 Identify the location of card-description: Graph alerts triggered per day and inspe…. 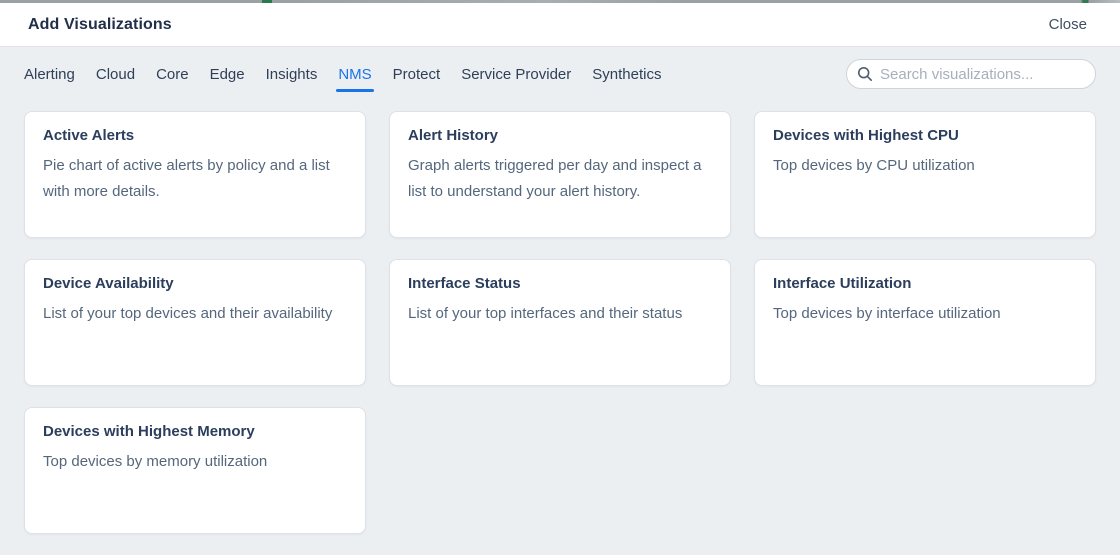
(555, 178).